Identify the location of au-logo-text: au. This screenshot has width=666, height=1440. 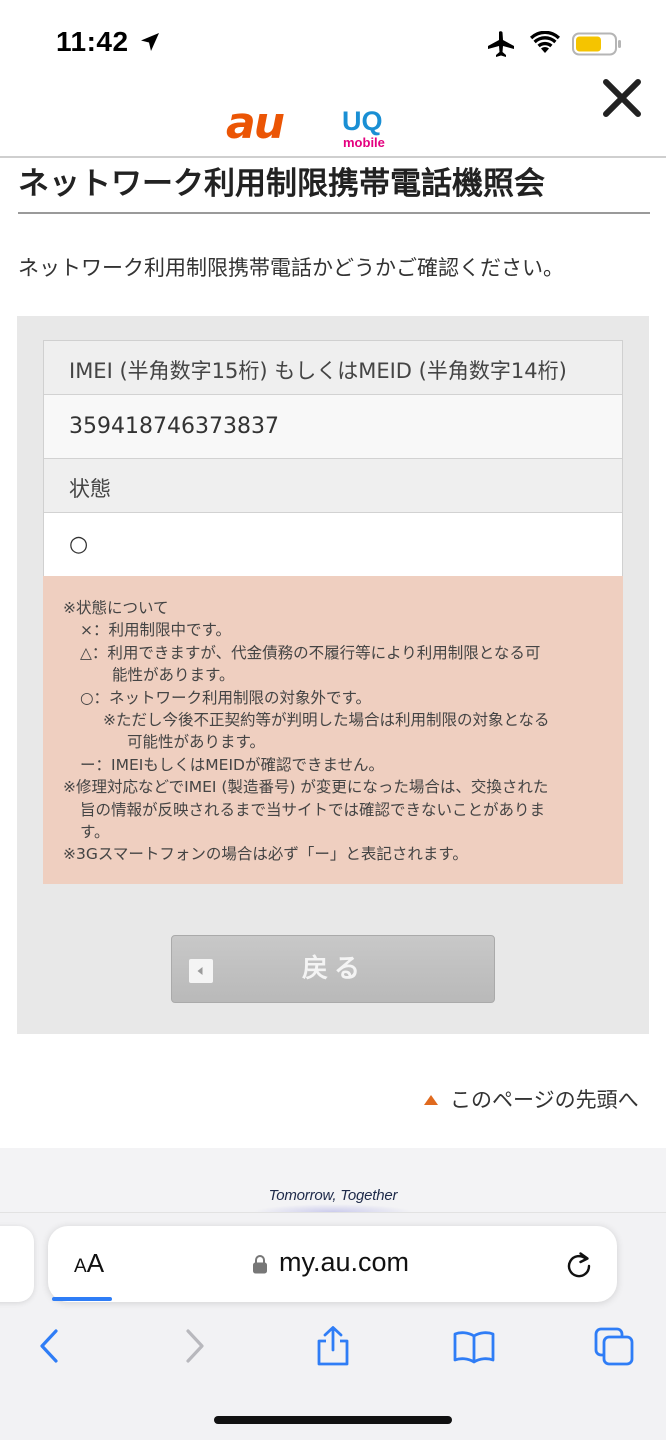
(255, 123).